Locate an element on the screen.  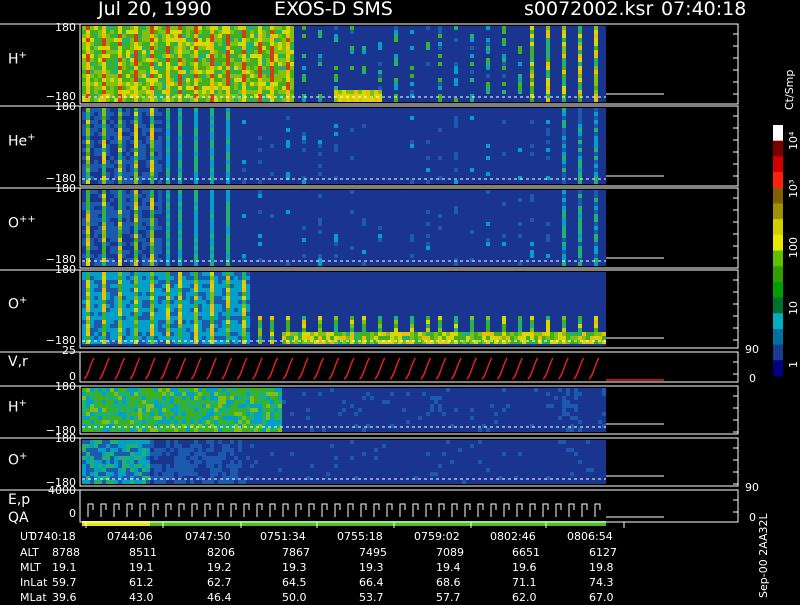
panel-label-ep: E,p is located at coordinates (19, 500).